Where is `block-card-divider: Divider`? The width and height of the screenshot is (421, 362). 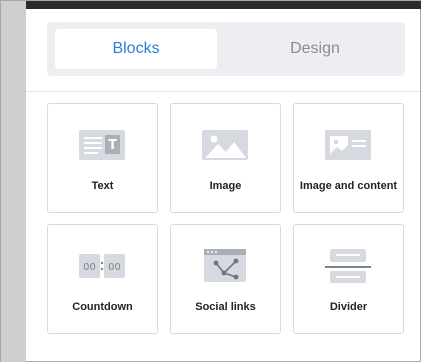
block-card-divider: Divider is located at coordinates (348, 279).